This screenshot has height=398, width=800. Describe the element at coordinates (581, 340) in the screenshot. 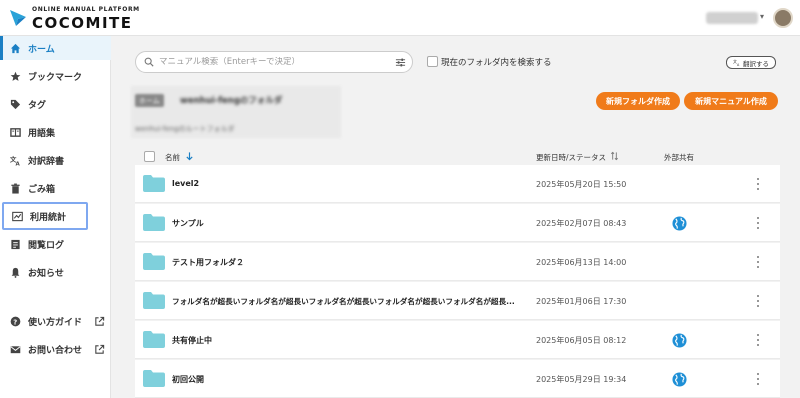

I see `row-date: 2025年06月05日 08:12` at that location.